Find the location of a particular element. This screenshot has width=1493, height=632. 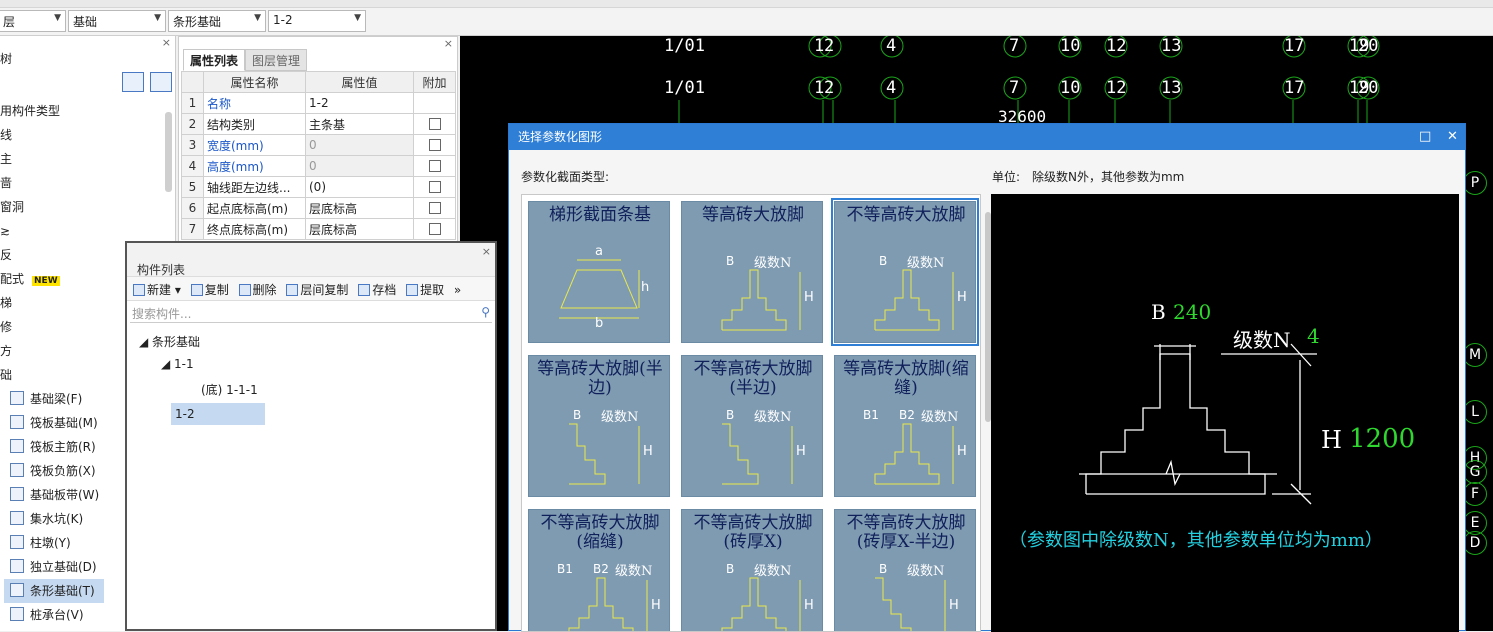

new-button: 新建 ▾ is located at coordinates (157, 289).